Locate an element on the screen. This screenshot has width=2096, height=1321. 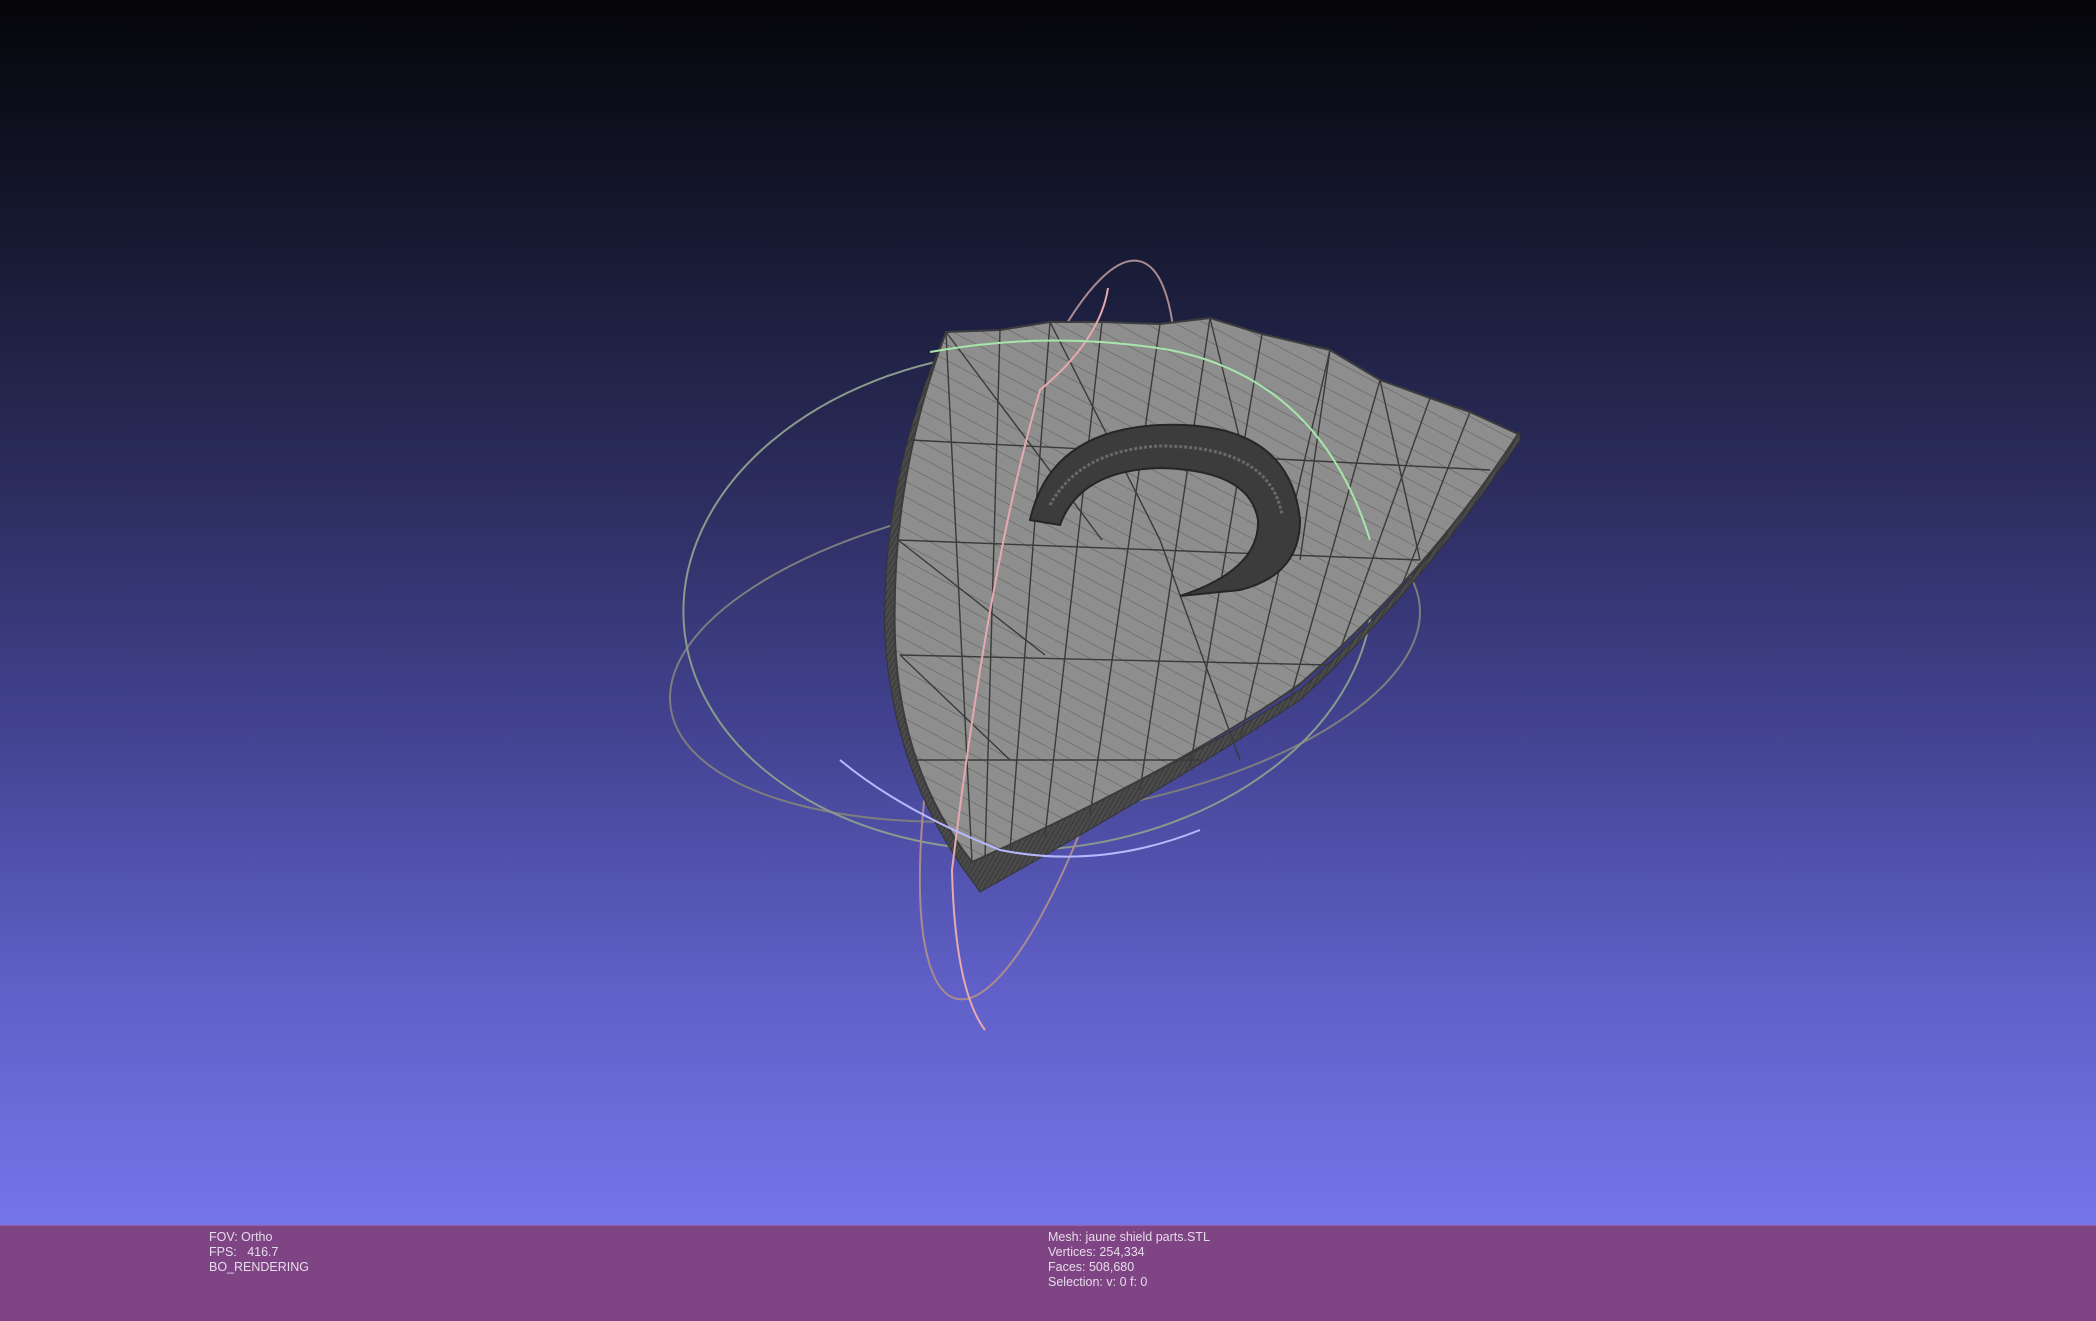
mesh-name-label: Mesh: jaune shield parts.STL is located at coordinates (1129, 1237).